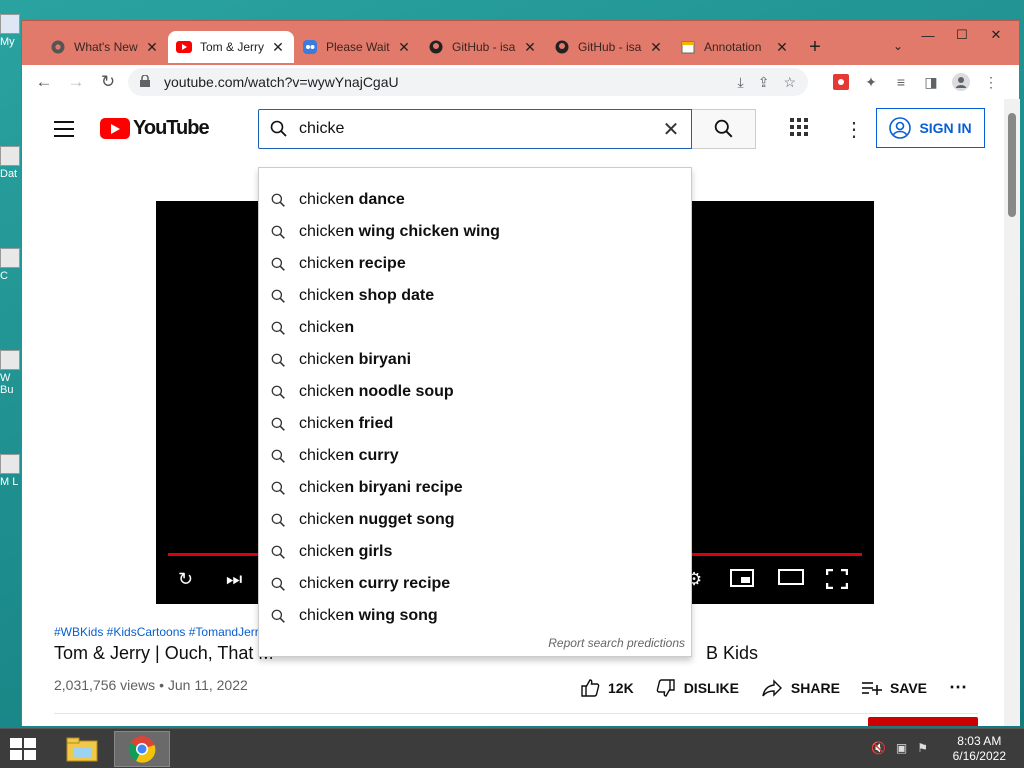 Image resolution: width=1024 pixels, height=768 pixels. Describe the element at coordinates (961, 82) in the screenshot. I see `profile-avatar-icon` at that location.